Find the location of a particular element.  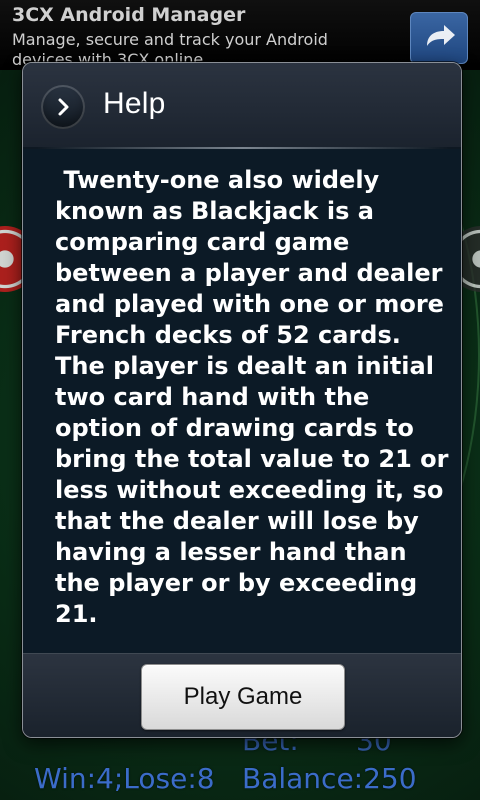

dialog-title: Help is located at coordinates (134, 103).